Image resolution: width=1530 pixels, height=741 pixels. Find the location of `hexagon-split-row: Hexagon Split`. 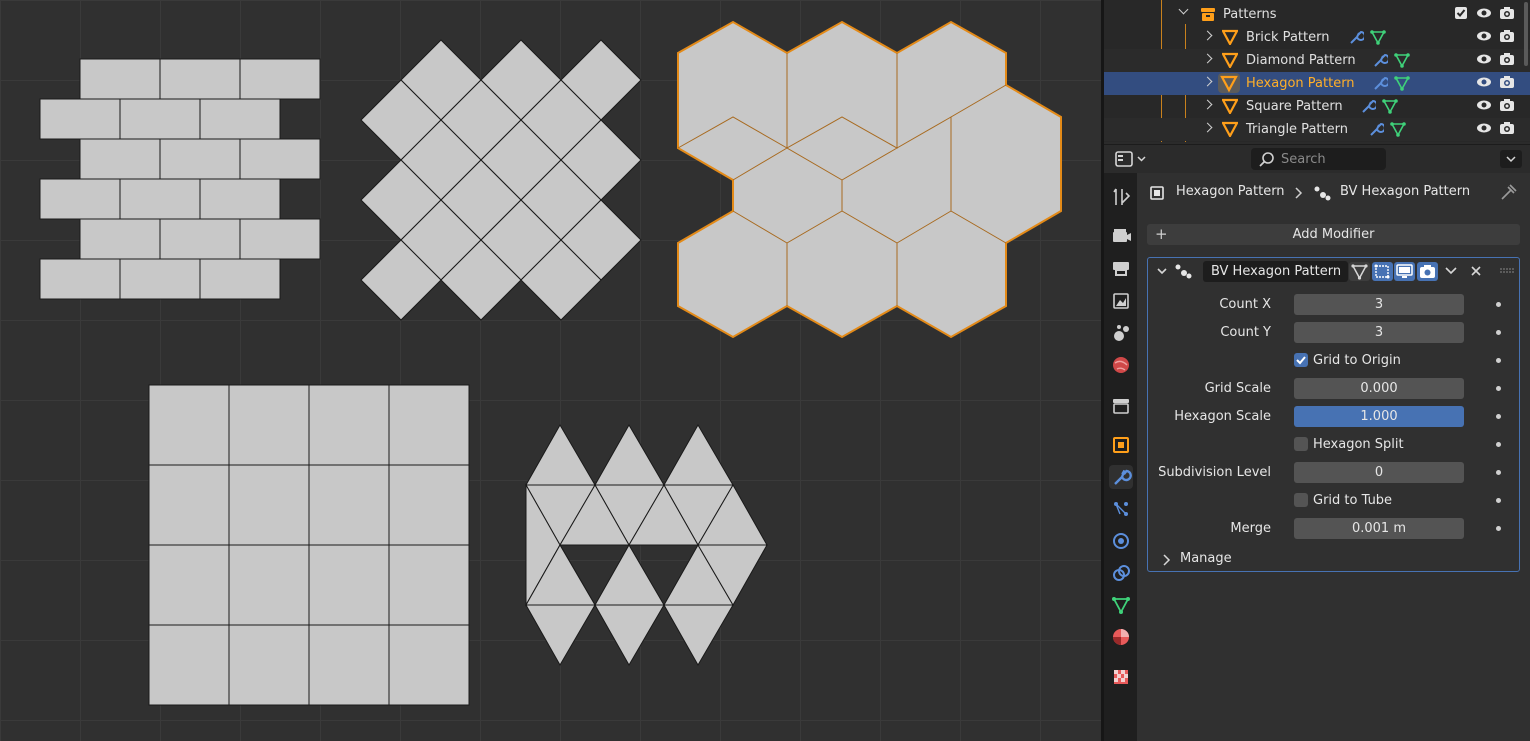

hexagon-split-row: Hexagon Split is located at coordinates (1333, 445).